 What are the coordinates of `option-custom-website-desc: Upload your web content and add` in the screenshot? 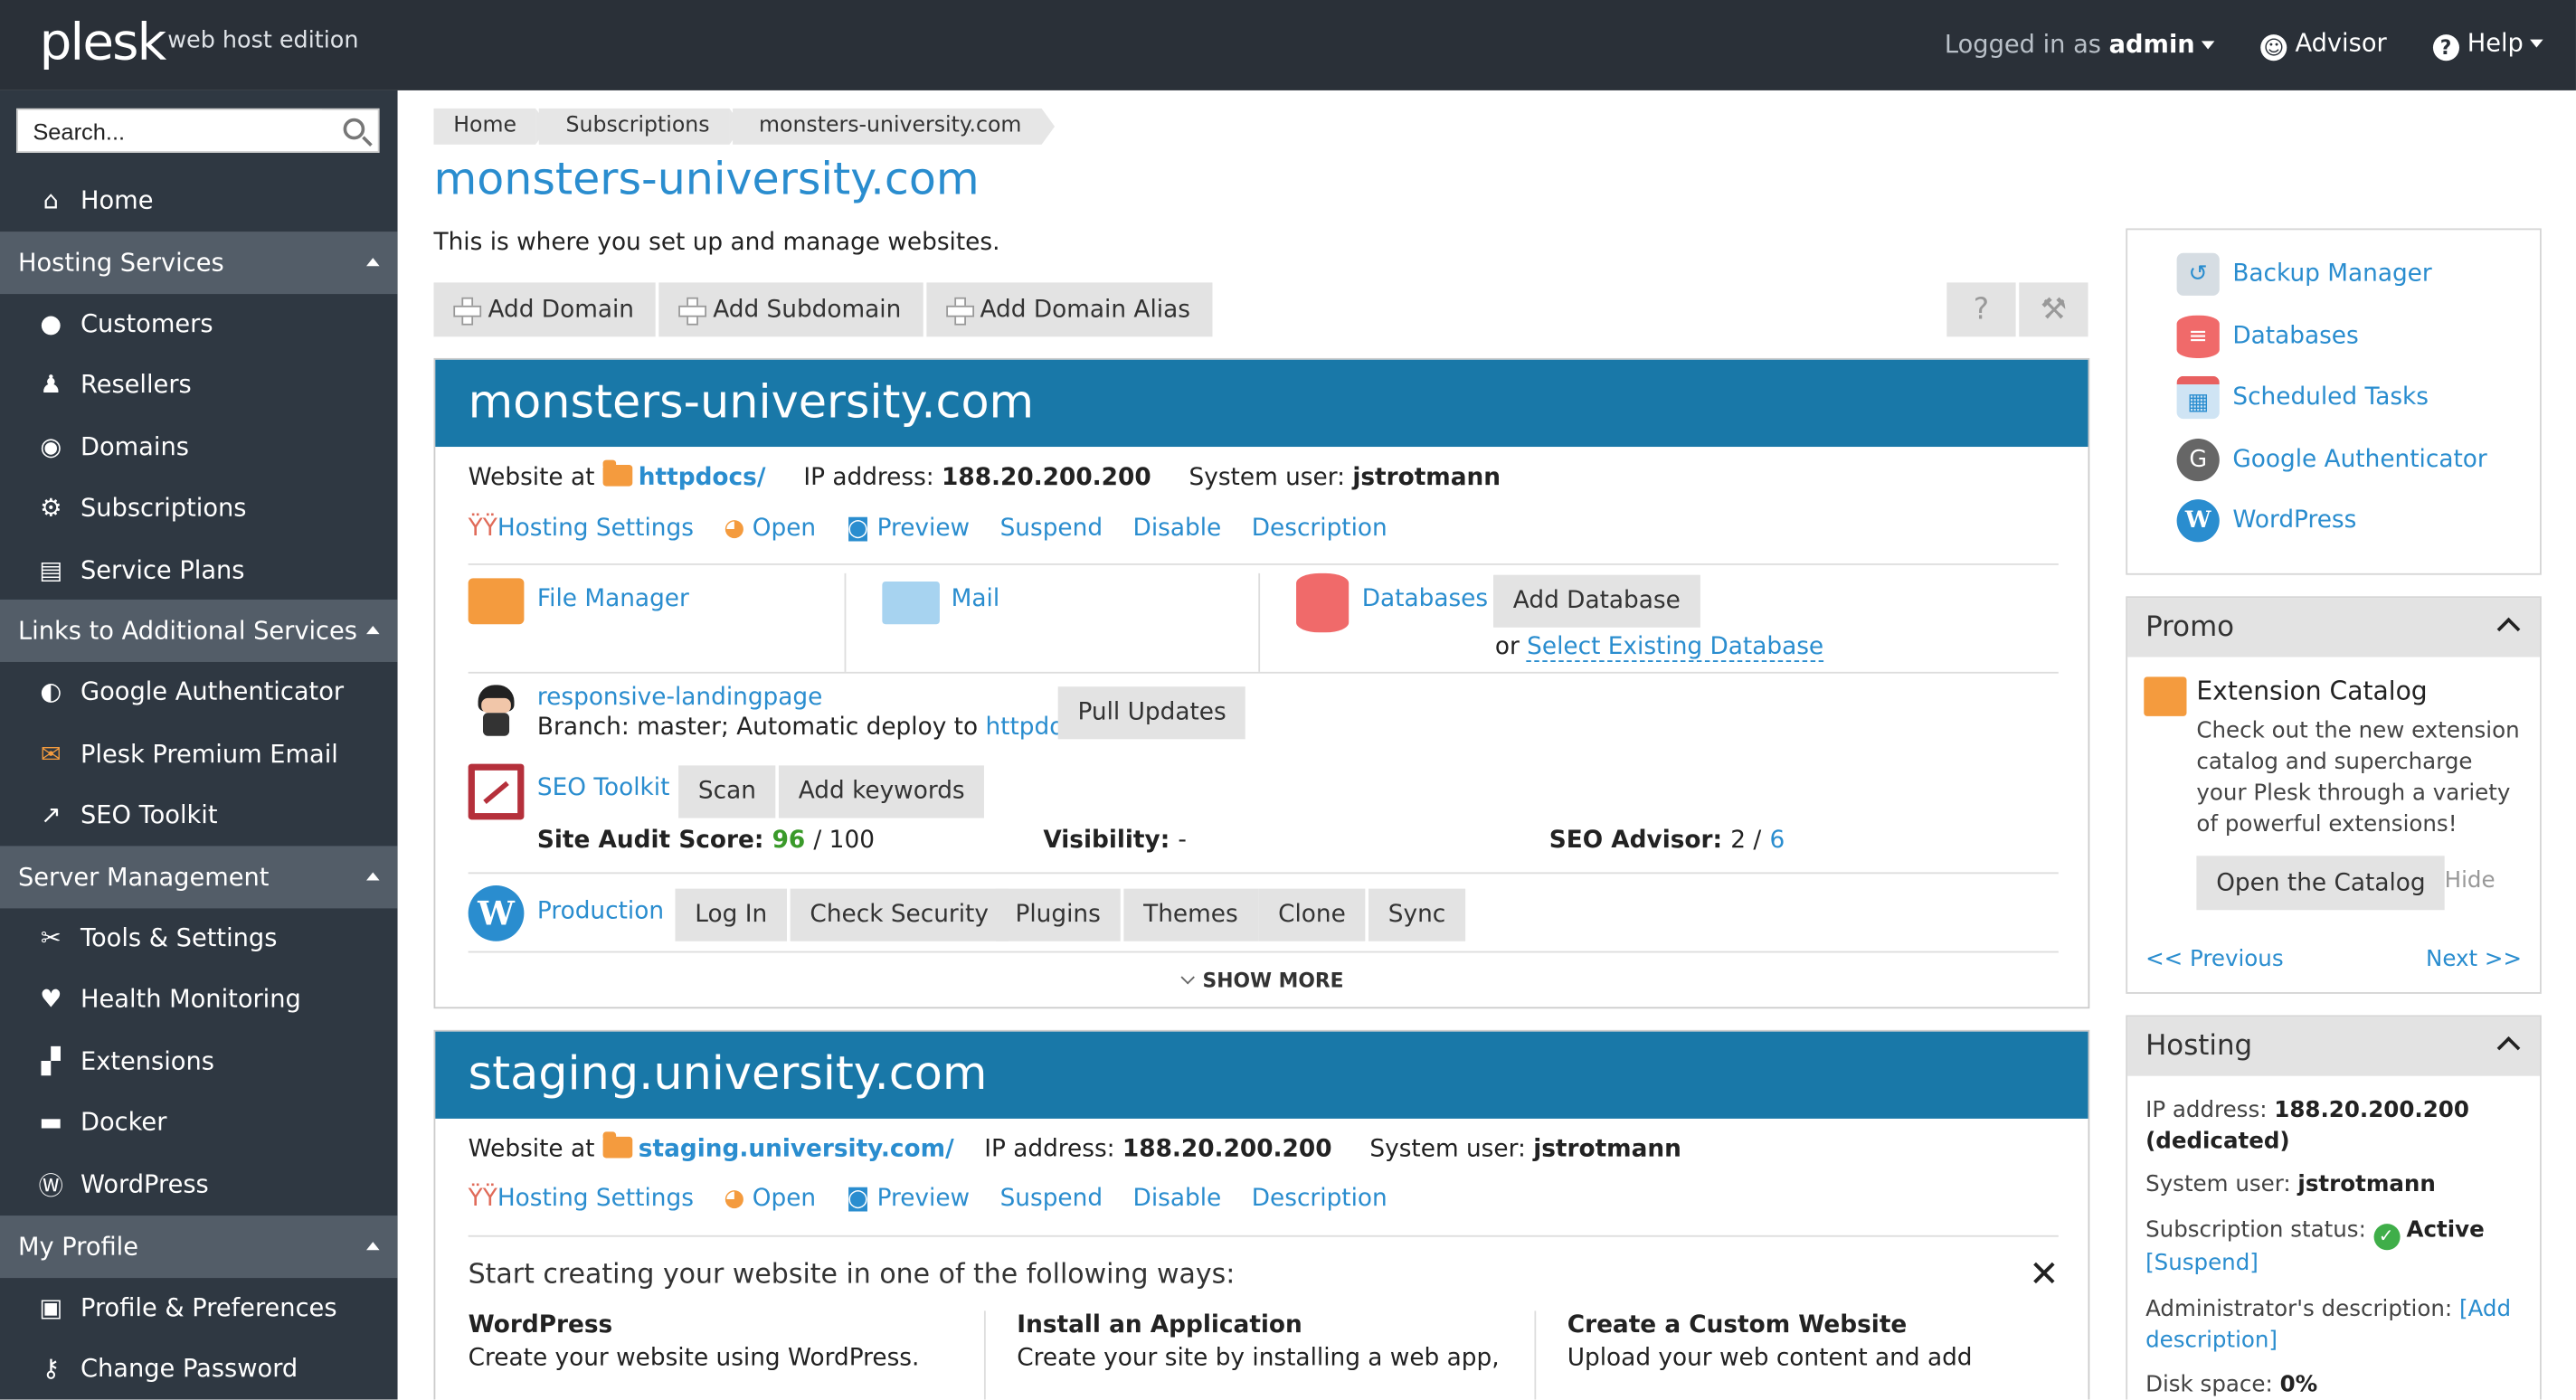 It's located at (1770, 1358).